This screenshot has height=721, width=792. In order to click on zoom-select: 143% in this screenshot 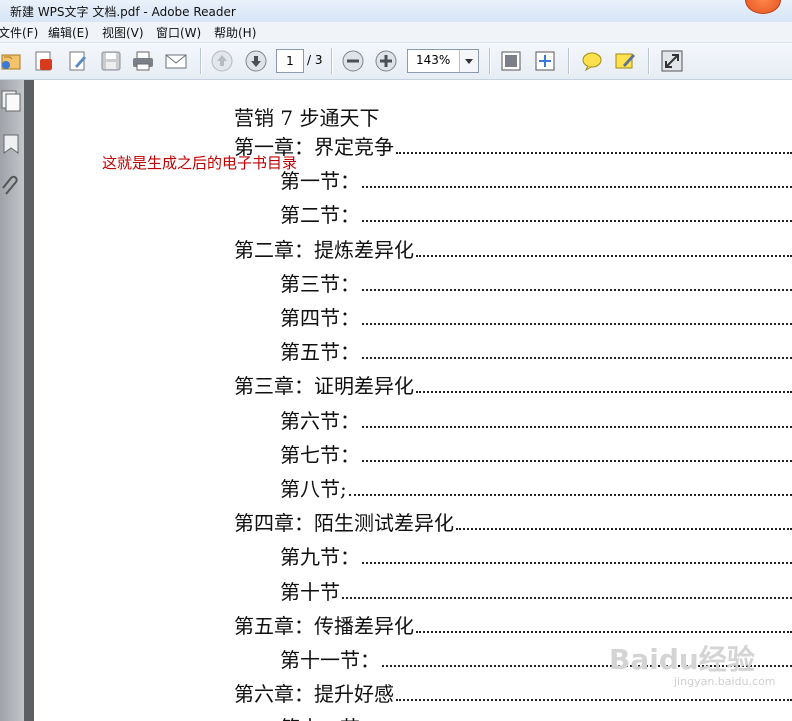, I will do `click(443, 61)`.